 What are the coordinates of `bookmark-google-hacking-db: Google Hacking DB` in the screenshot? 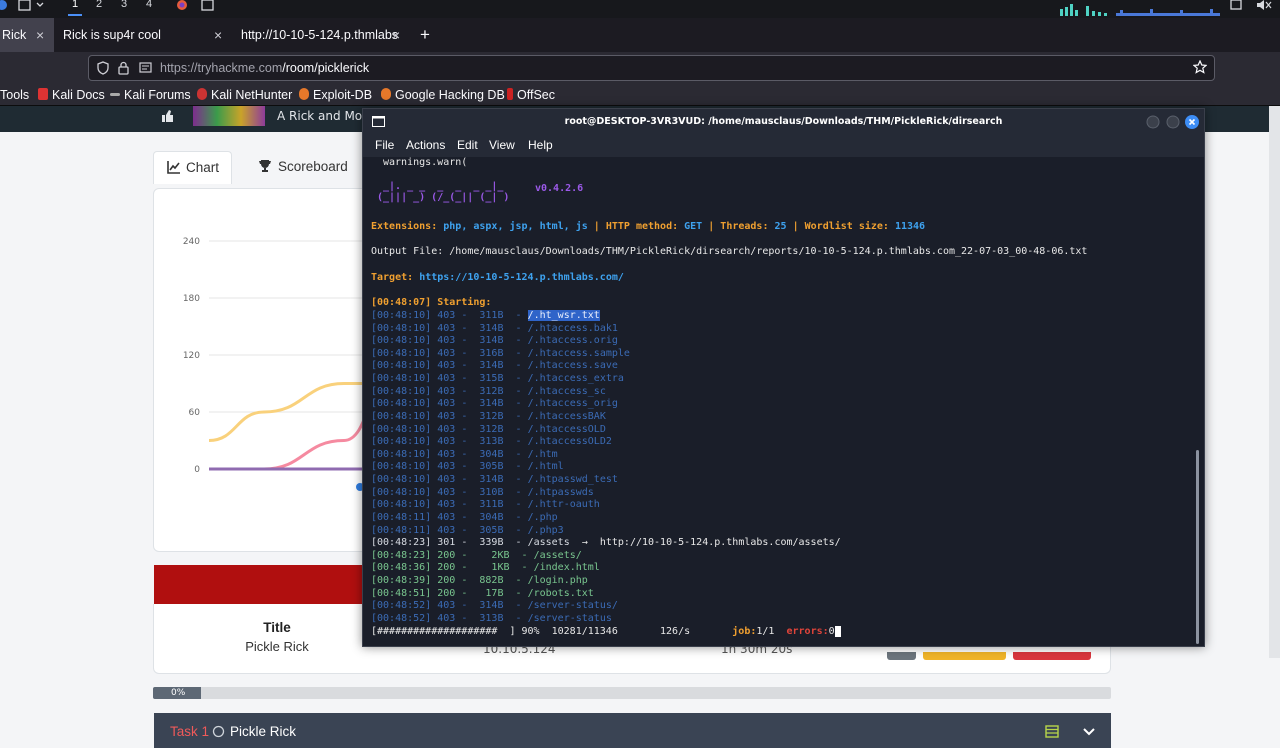 It's located at (443, 95).